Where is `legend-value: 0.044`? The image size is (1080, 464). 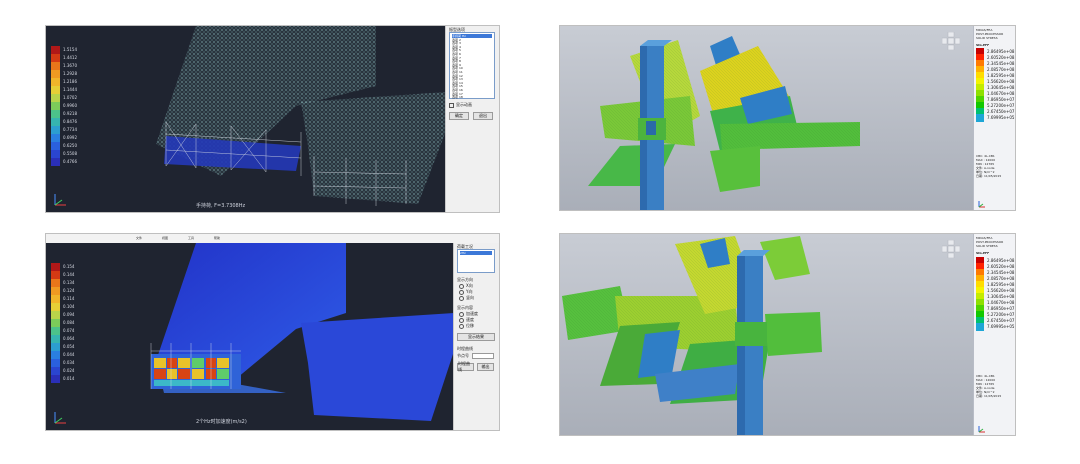 legend-value: 0.044 is located at coordinates (69, 354).